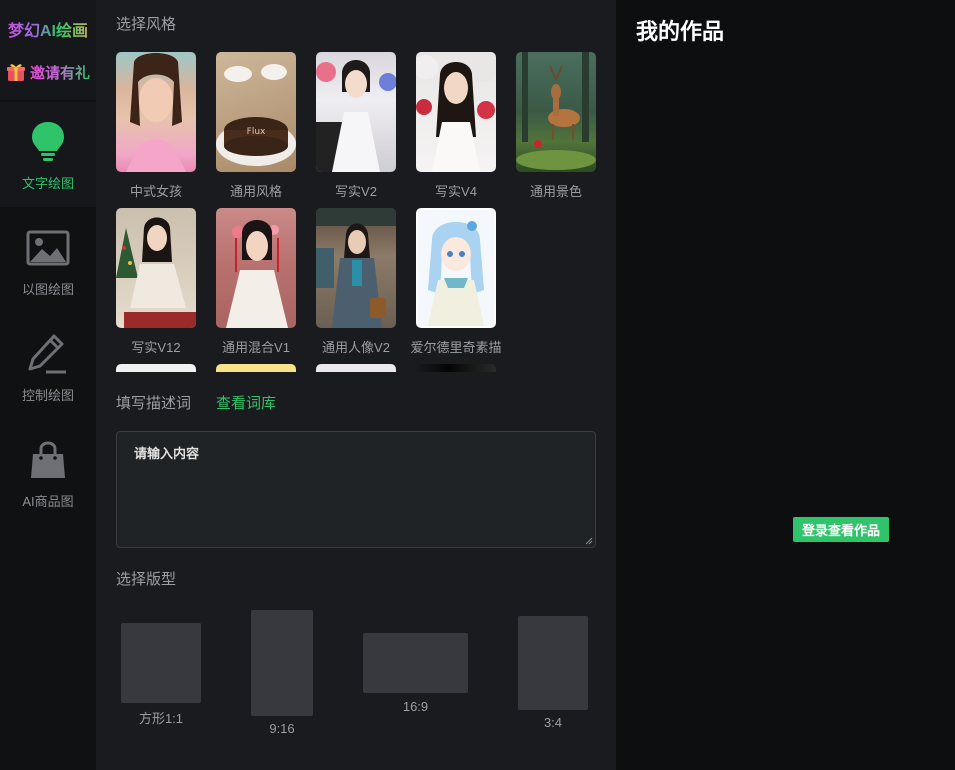  What do you see at coordinates (47, 354) in the screenshot?
I see `pencil-icon` at bounding box center [47, 354].